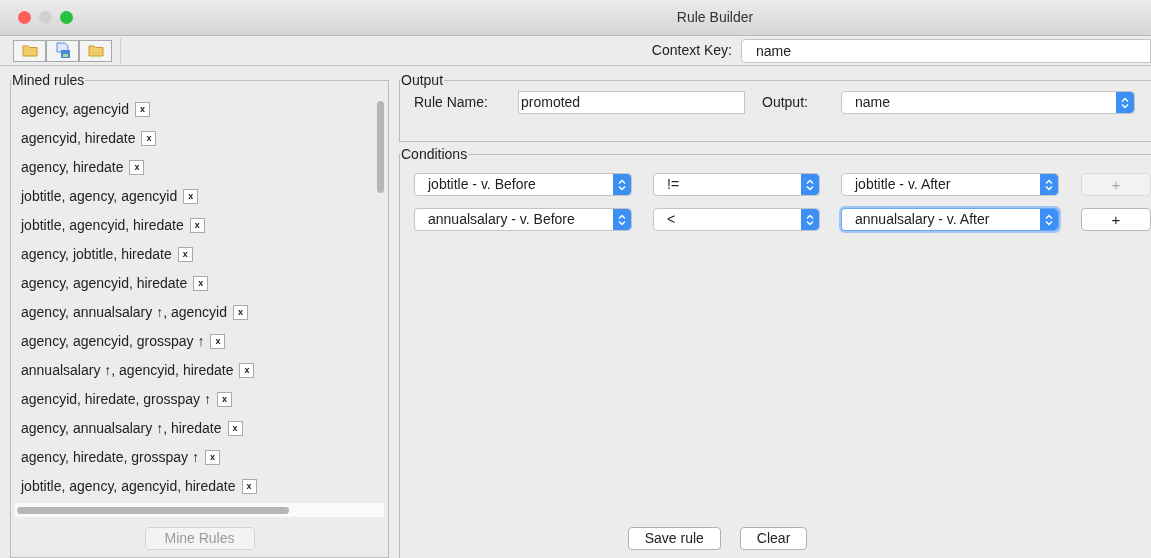 The image size is (1151, 558). I want to click on operator-select: !=, so click(736, 184).